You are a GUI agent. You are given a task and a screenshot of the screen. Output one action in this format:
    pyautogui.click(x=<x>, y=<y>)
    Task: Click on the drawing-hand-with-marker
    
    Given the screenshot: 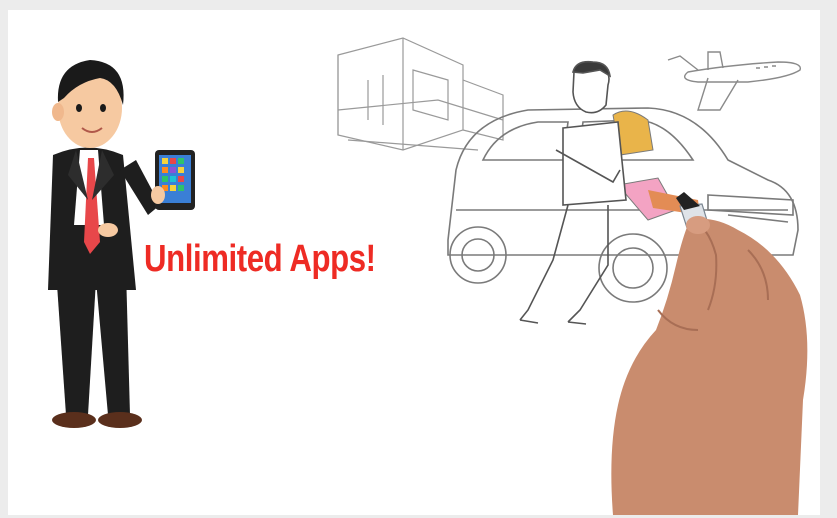 What is the action you would take?
    pyautogui.click(x=709, y=353)
    